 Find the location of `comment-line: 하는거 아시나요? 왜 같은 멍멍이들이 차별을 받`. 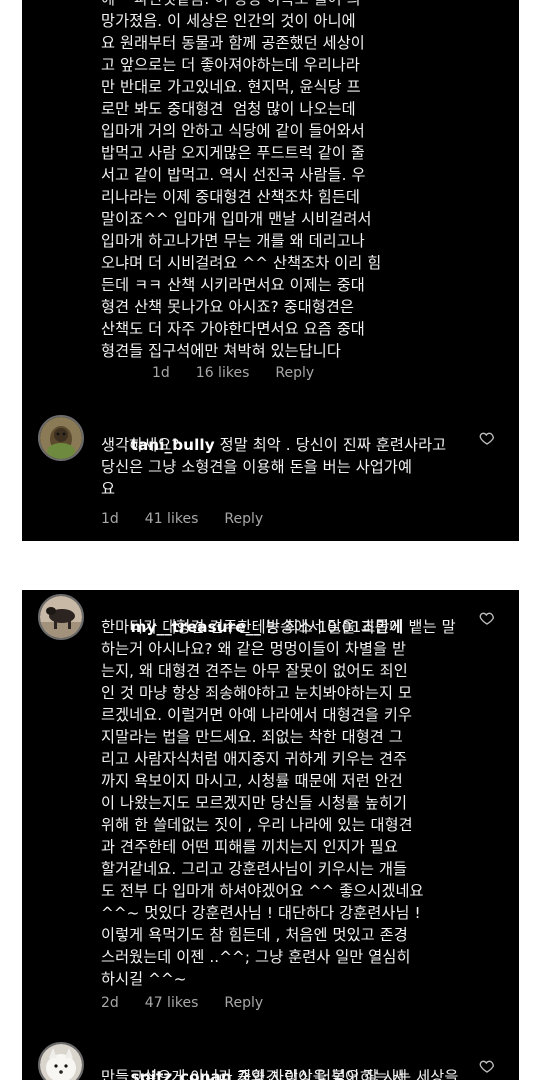

comment-line: 하는거 아시나요? 왜 같은 멍멍이들이 차별을 받 is located at coordinates (254, 649).